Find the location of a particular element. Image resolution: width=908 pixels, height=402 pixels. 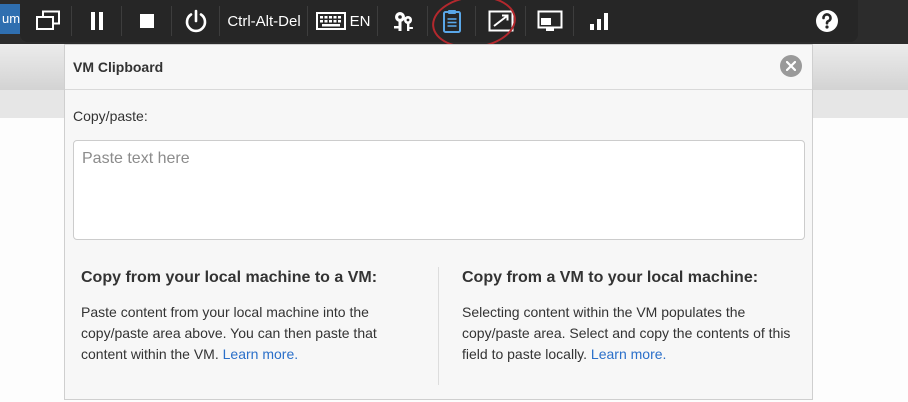

dialog-title: VM Clipboard is located at coordinates (118, 67).